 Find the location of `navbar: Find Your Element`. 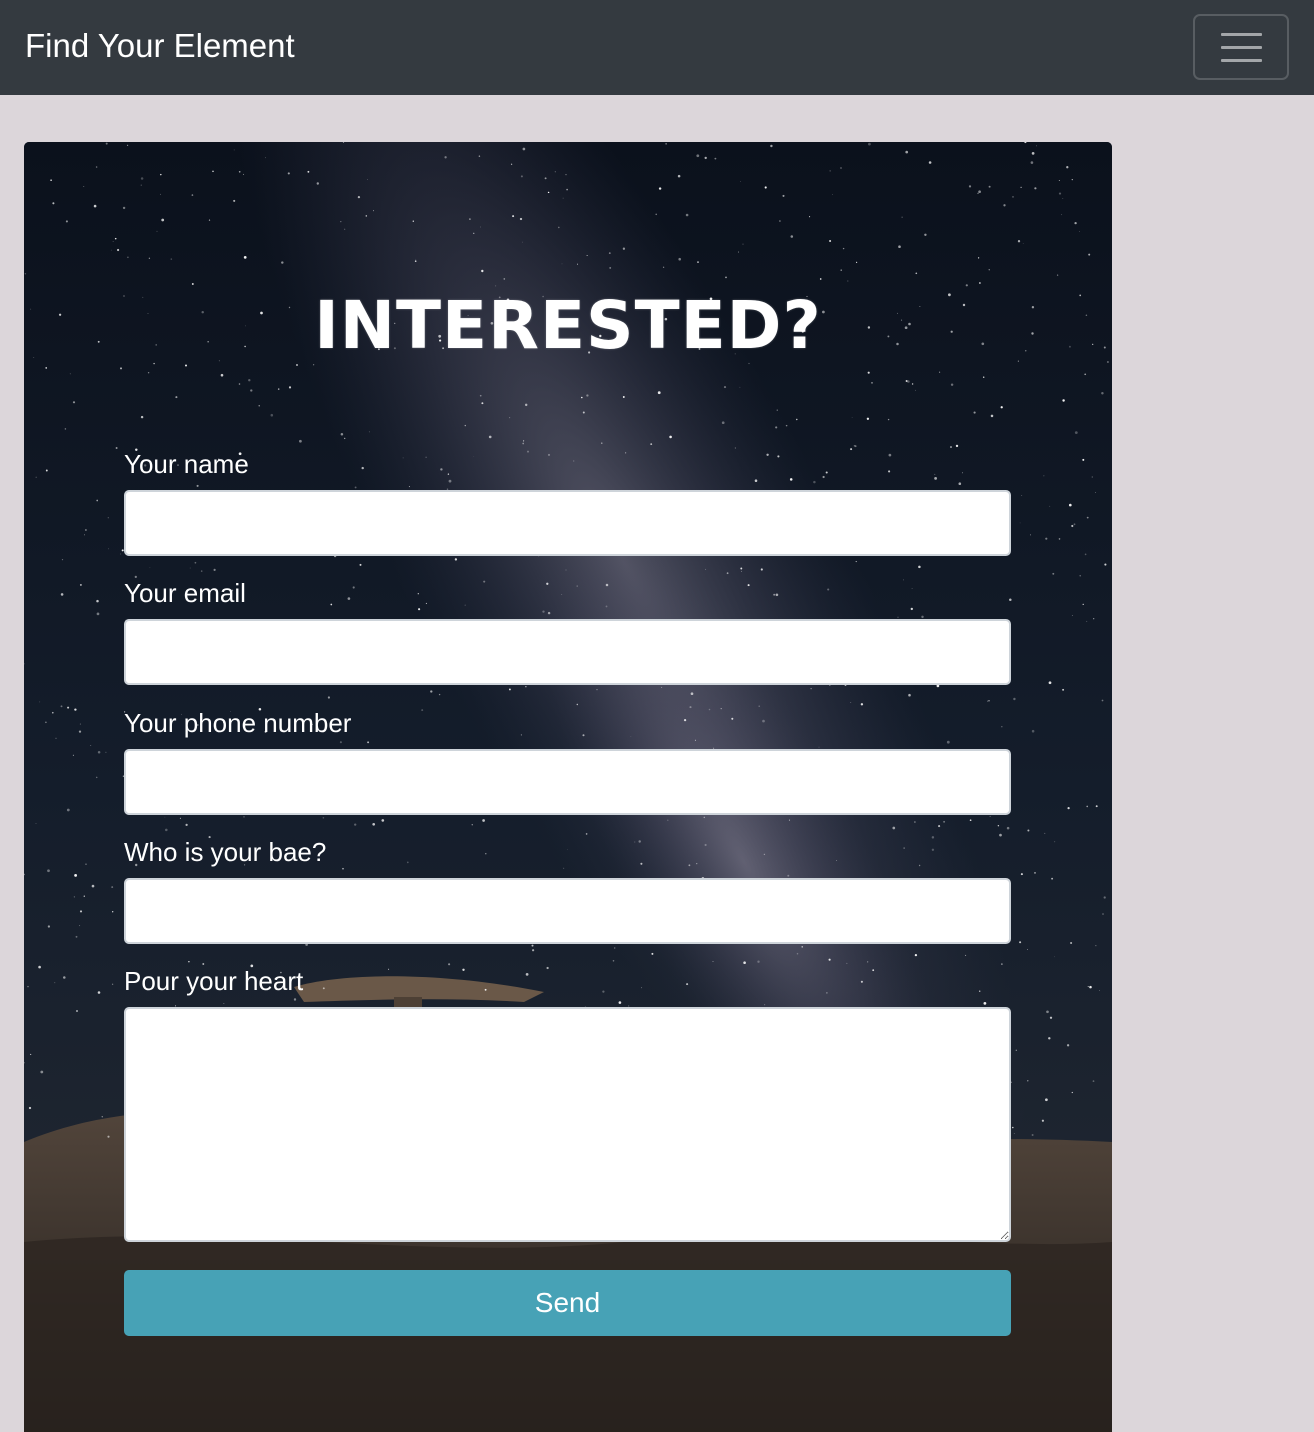

navbar: Find Your Element is located at coordinates (657, 47).